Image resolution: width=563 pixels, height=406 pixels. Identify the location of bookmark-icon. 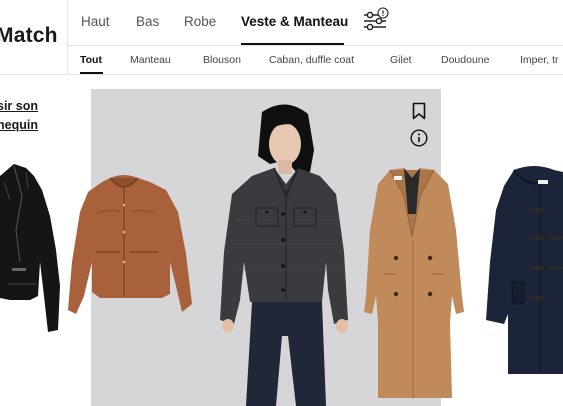
(419, 111).